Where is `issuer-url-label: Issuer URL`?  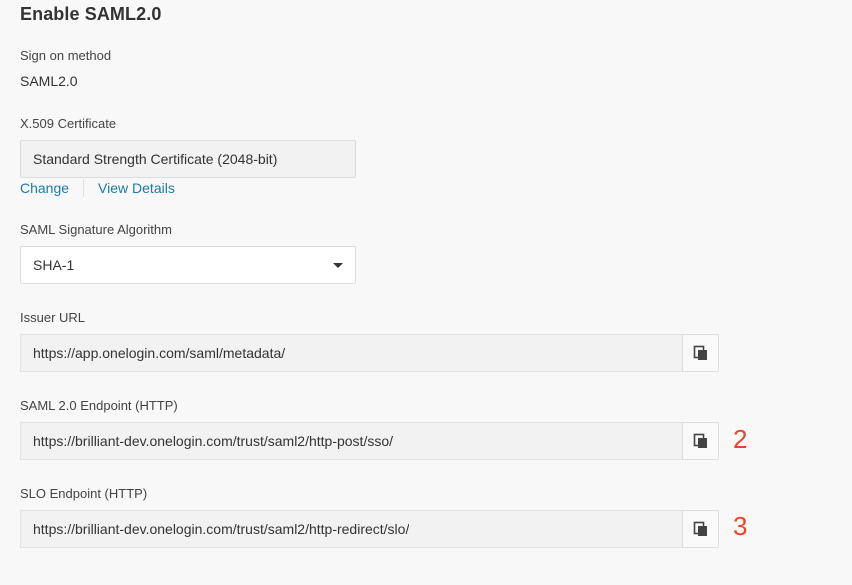 issuer-url-label: Issuer URL is located at coordinates (53, 317).